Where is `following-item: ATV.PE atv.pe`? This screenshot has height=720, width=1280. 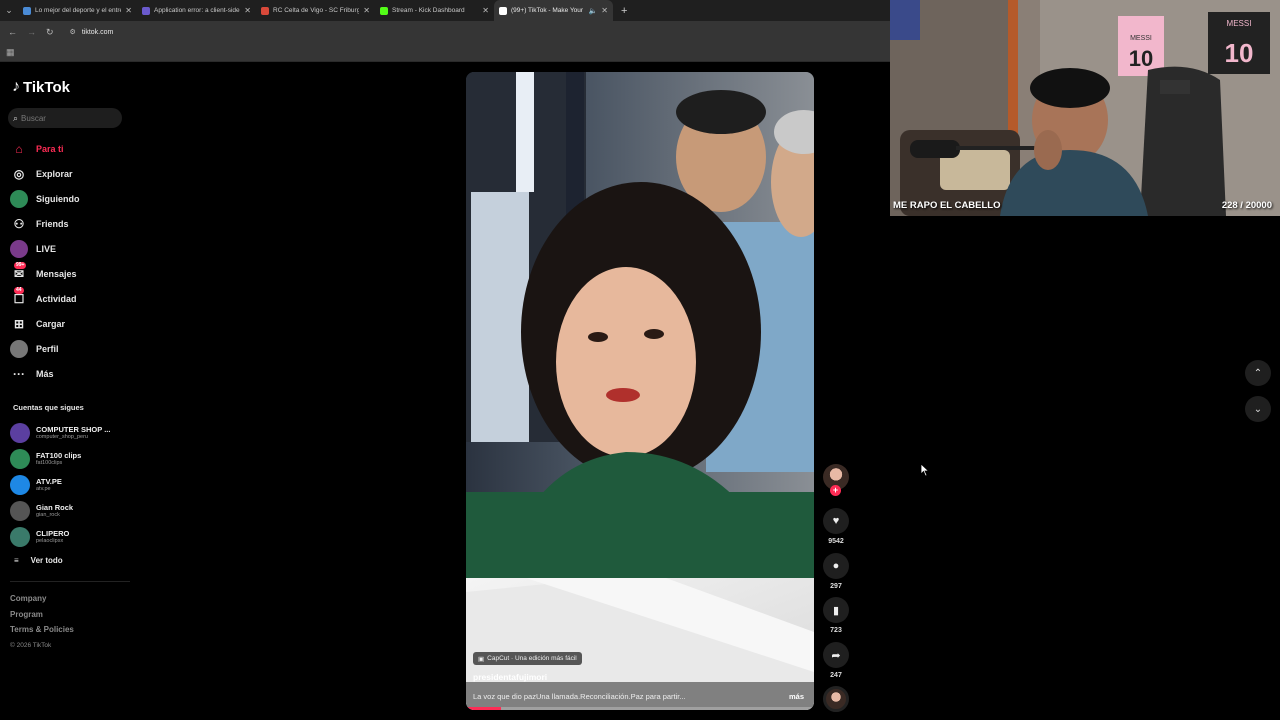
following-item: ATV.PE atv.pe is located at coordinates (60, 485).